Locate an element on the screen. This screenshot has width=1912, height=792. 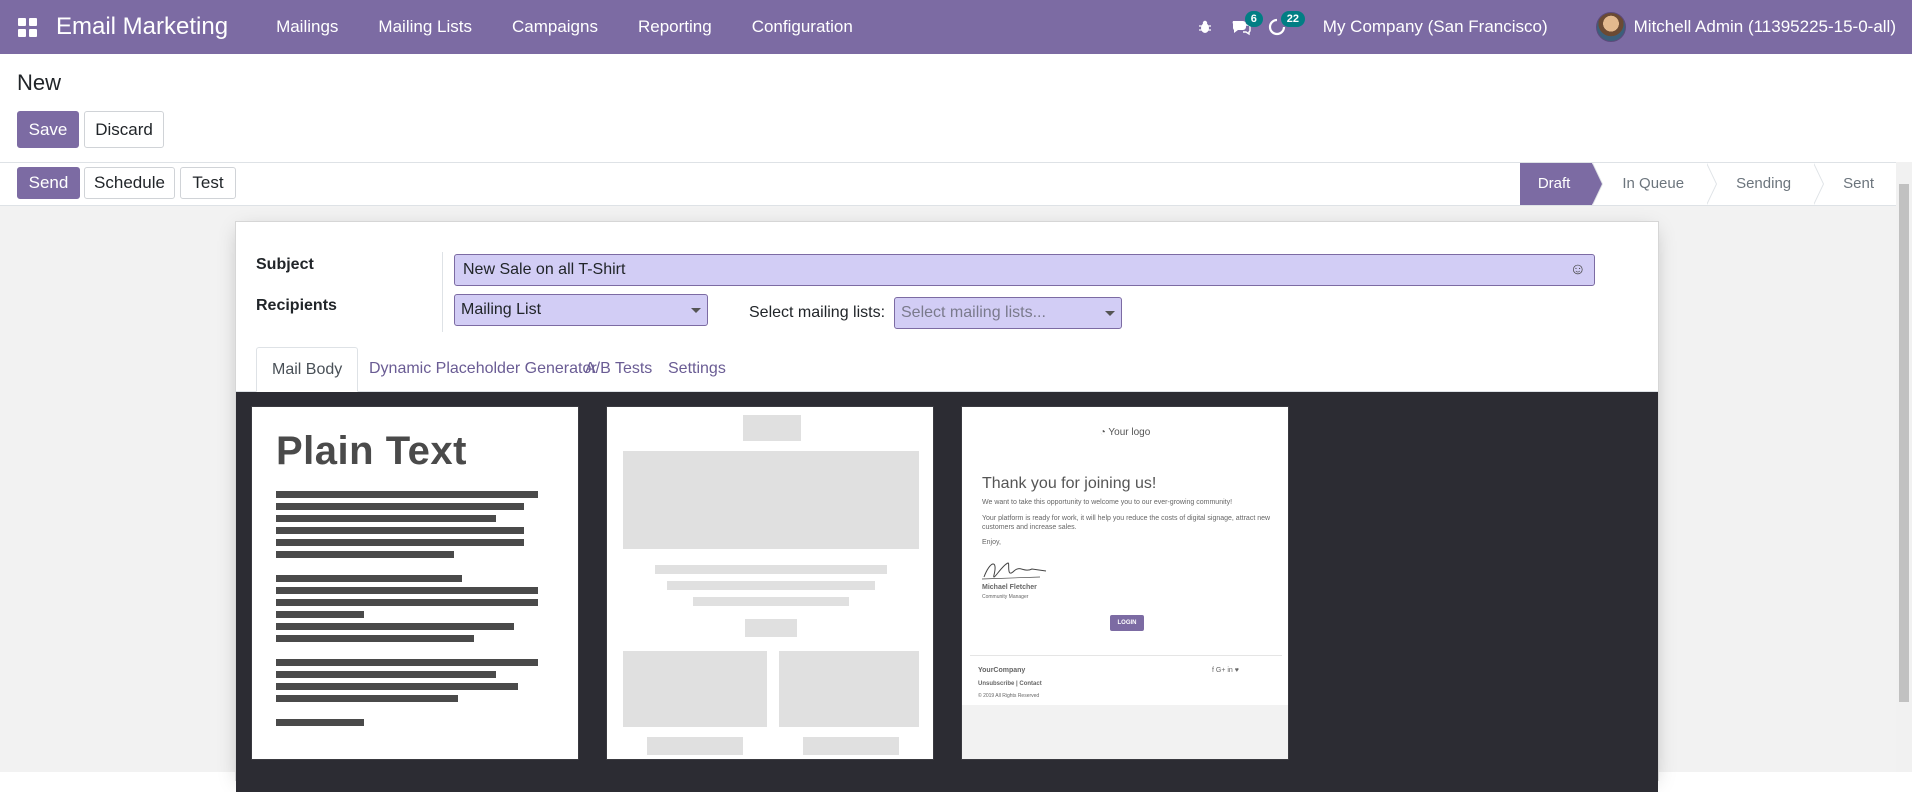
activities-badge: 22 is located at coordinates (1293, 19).